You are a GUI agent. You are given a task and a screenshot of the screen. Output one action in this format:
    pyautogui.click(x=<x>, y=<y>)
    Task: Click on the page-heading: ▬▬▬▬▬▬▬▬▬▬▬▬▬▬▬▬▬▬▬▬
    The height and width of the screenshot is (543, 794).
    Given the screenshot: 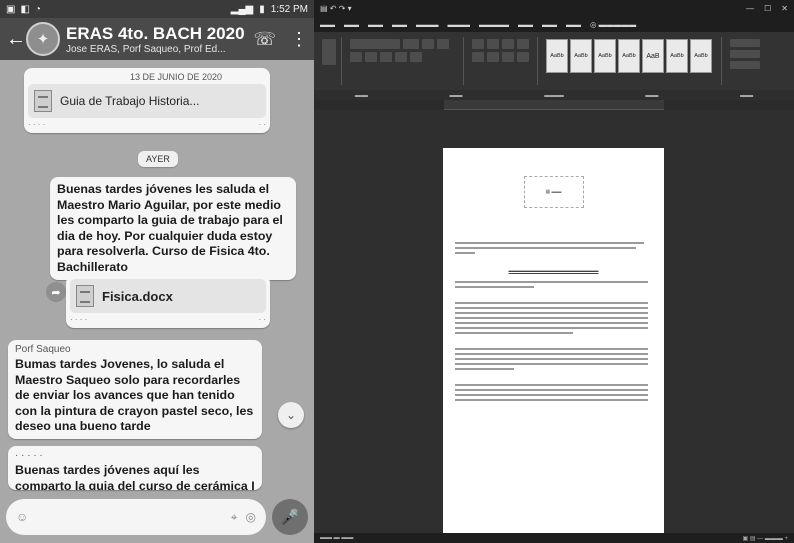 What is the action you would take?
    pyautogui.click(x=553, y=270)
    